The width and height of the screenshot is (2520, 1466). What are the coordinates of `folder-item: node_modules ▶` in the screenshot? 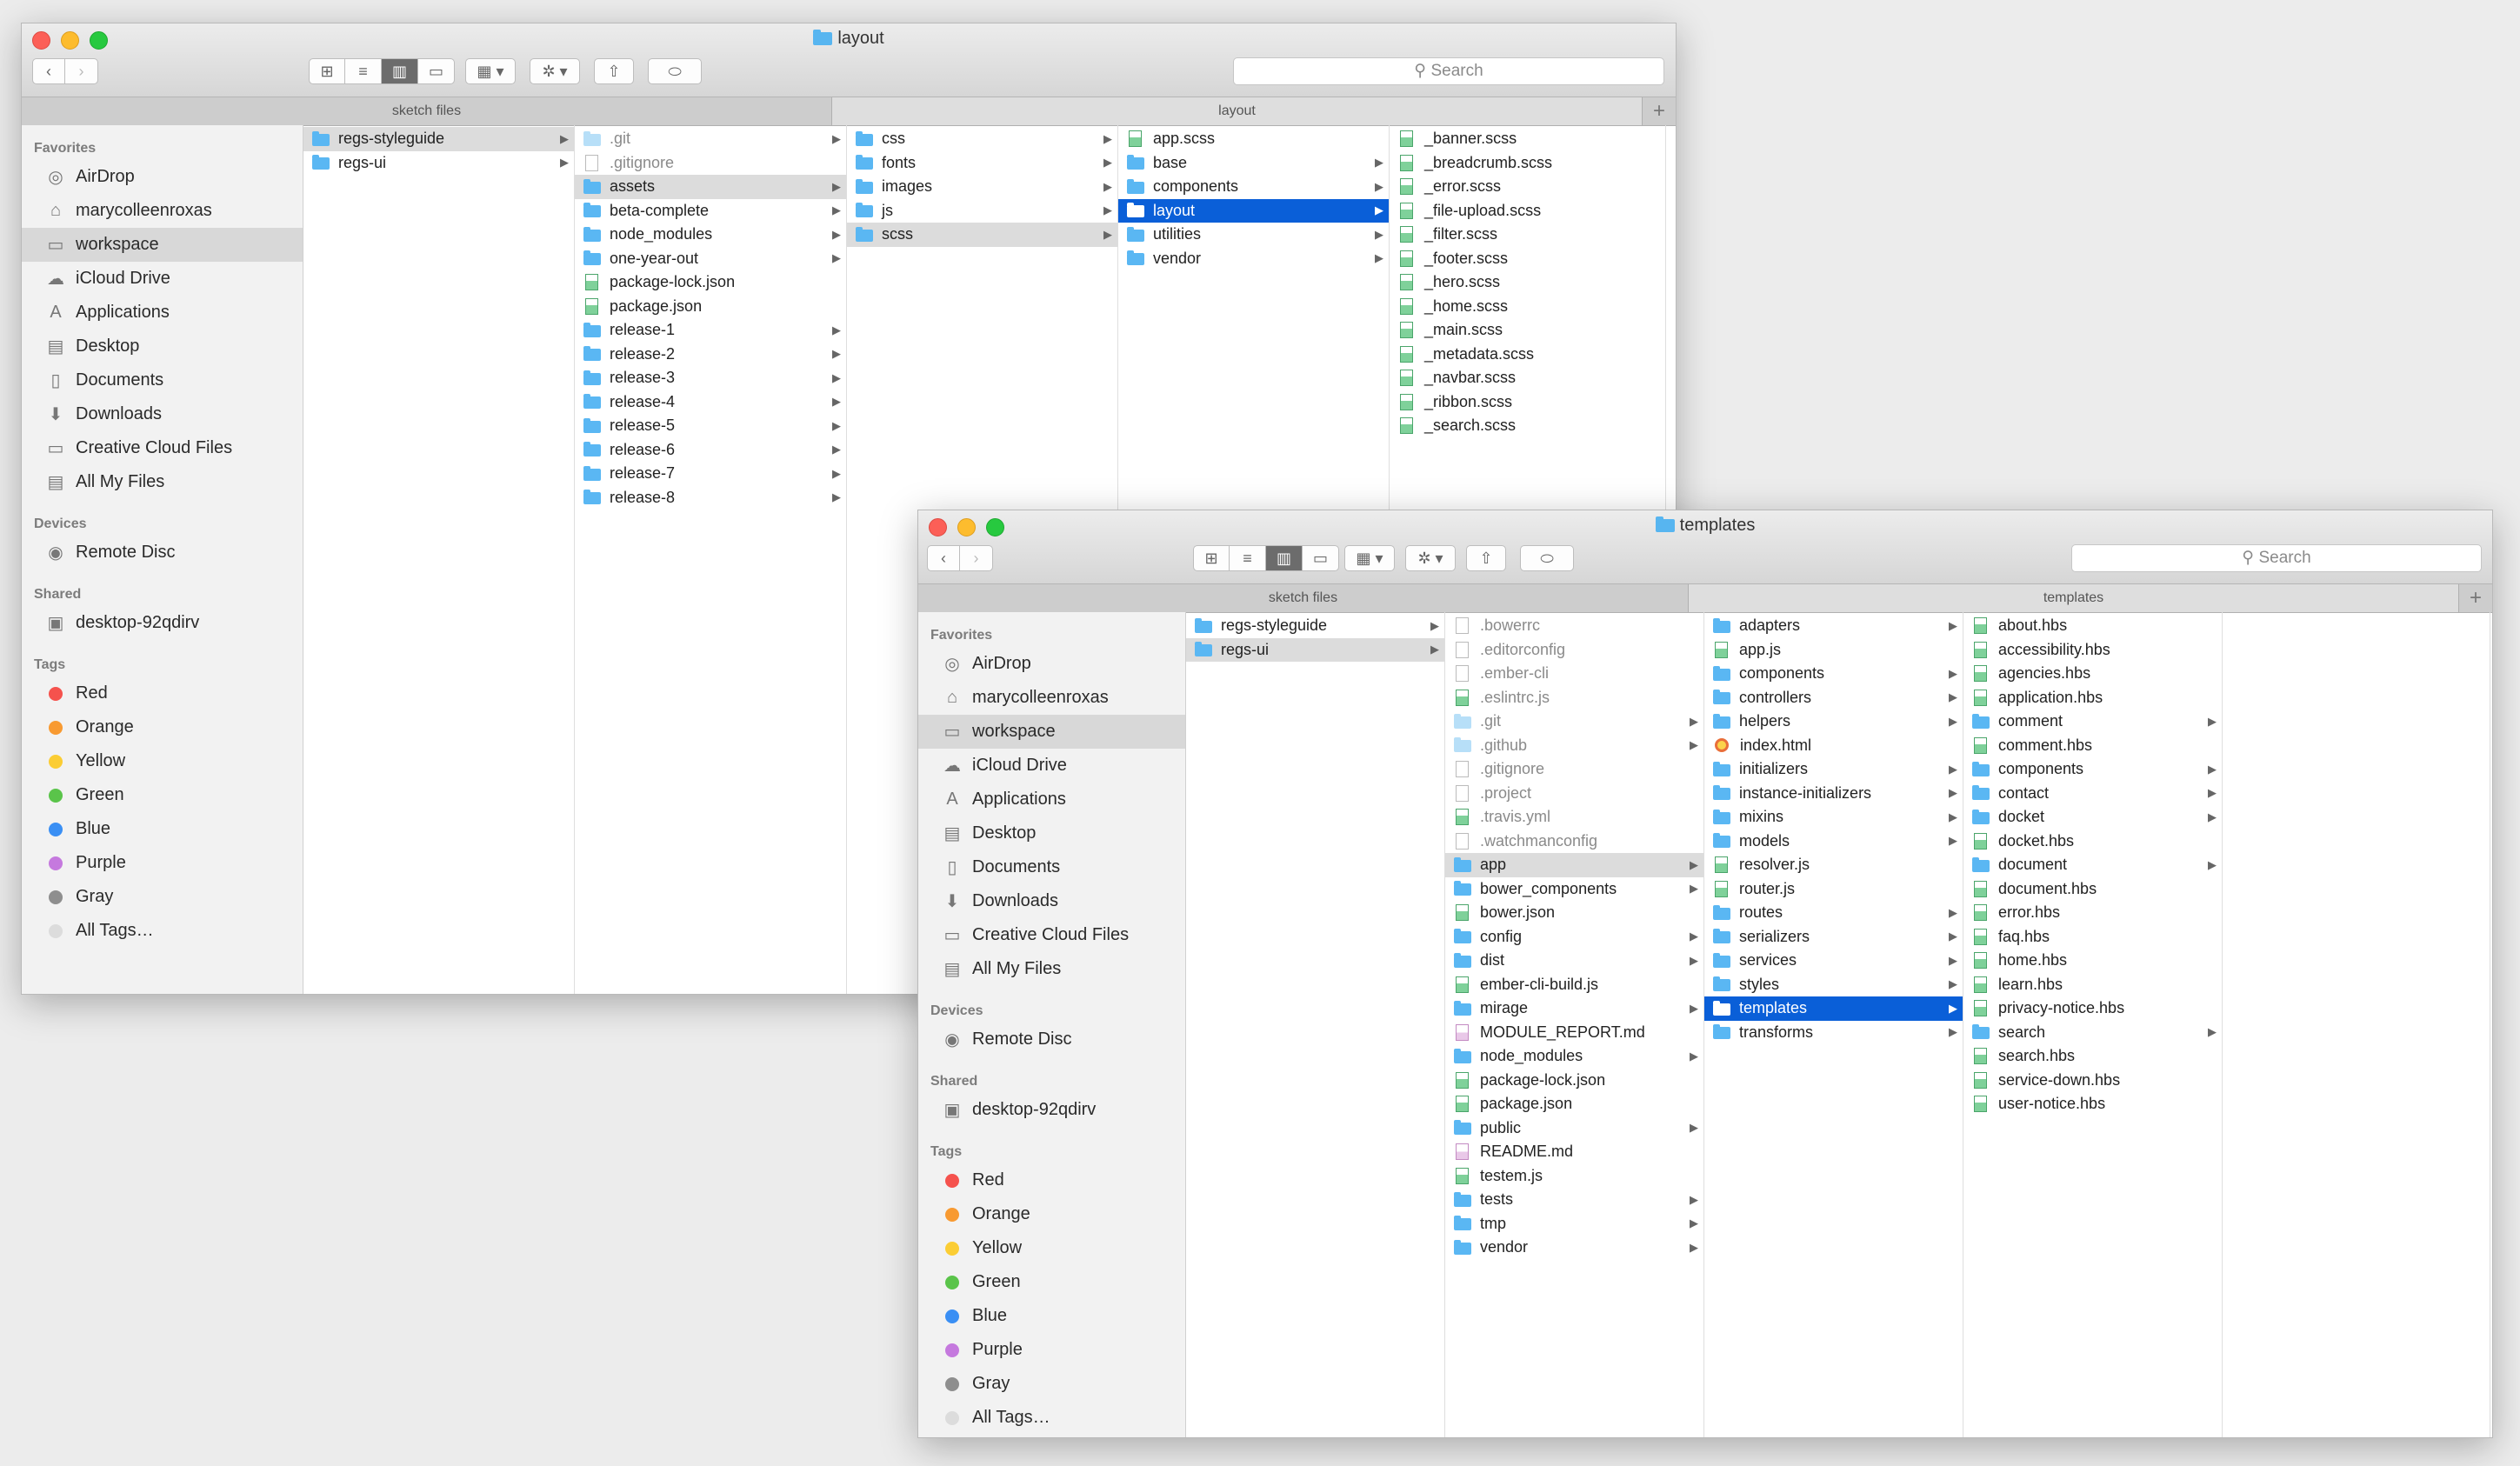 It's located at (710, 235).